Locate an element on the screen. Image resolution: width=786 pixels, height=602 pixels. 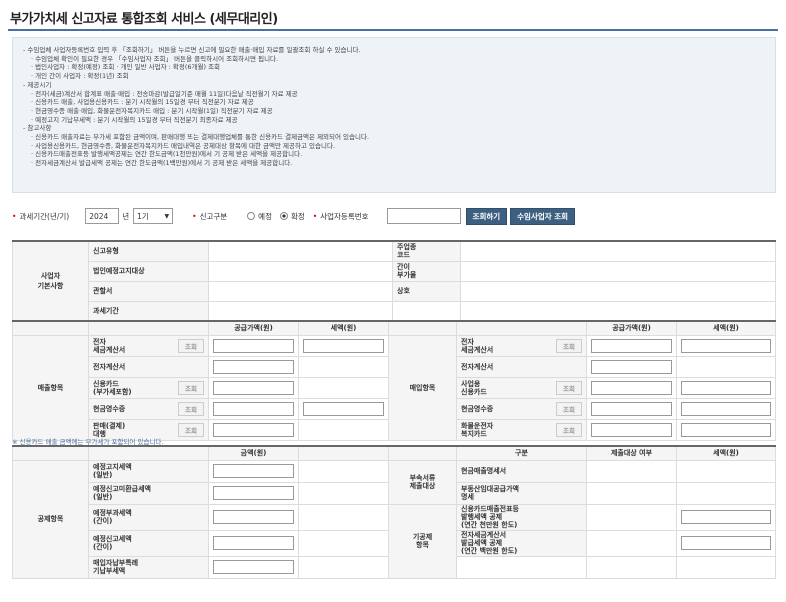
sales-row-label: 전자 세금계산서 조회 is located at coordinates (148, 345).